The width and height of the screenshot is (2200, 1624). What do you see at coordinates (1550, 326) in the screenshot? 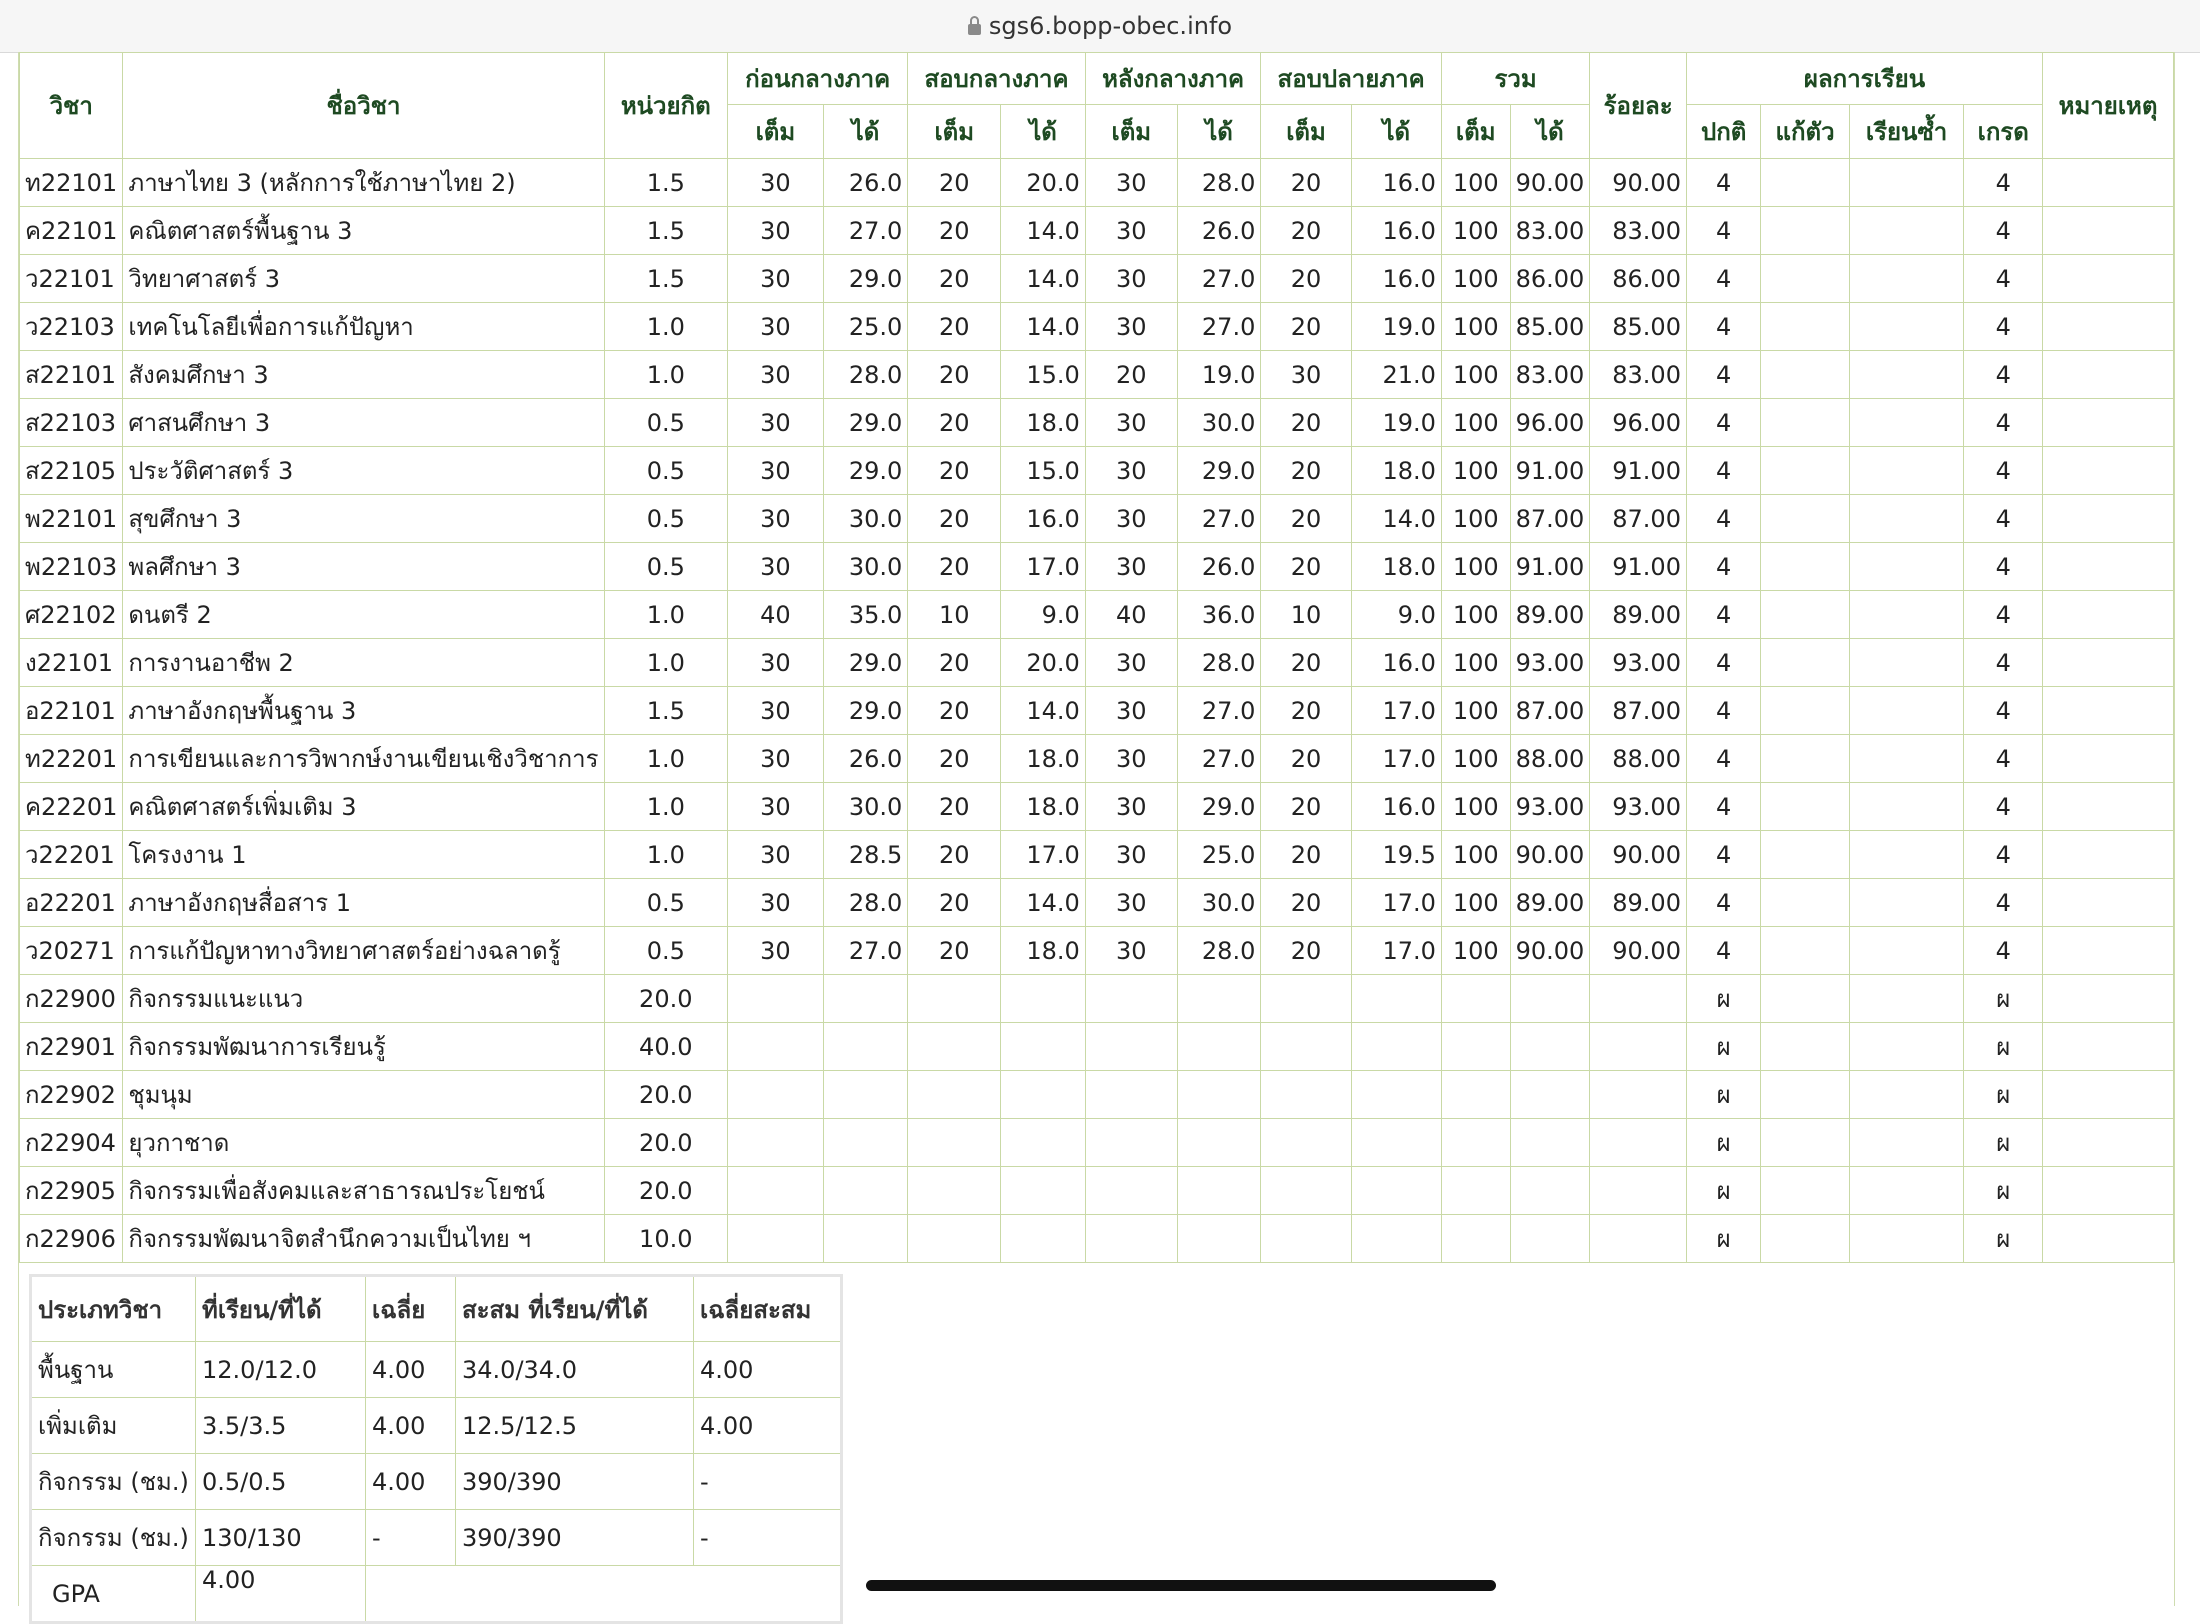
I see `cell-total-got: 85.00` at bounding box center [1550, 326].